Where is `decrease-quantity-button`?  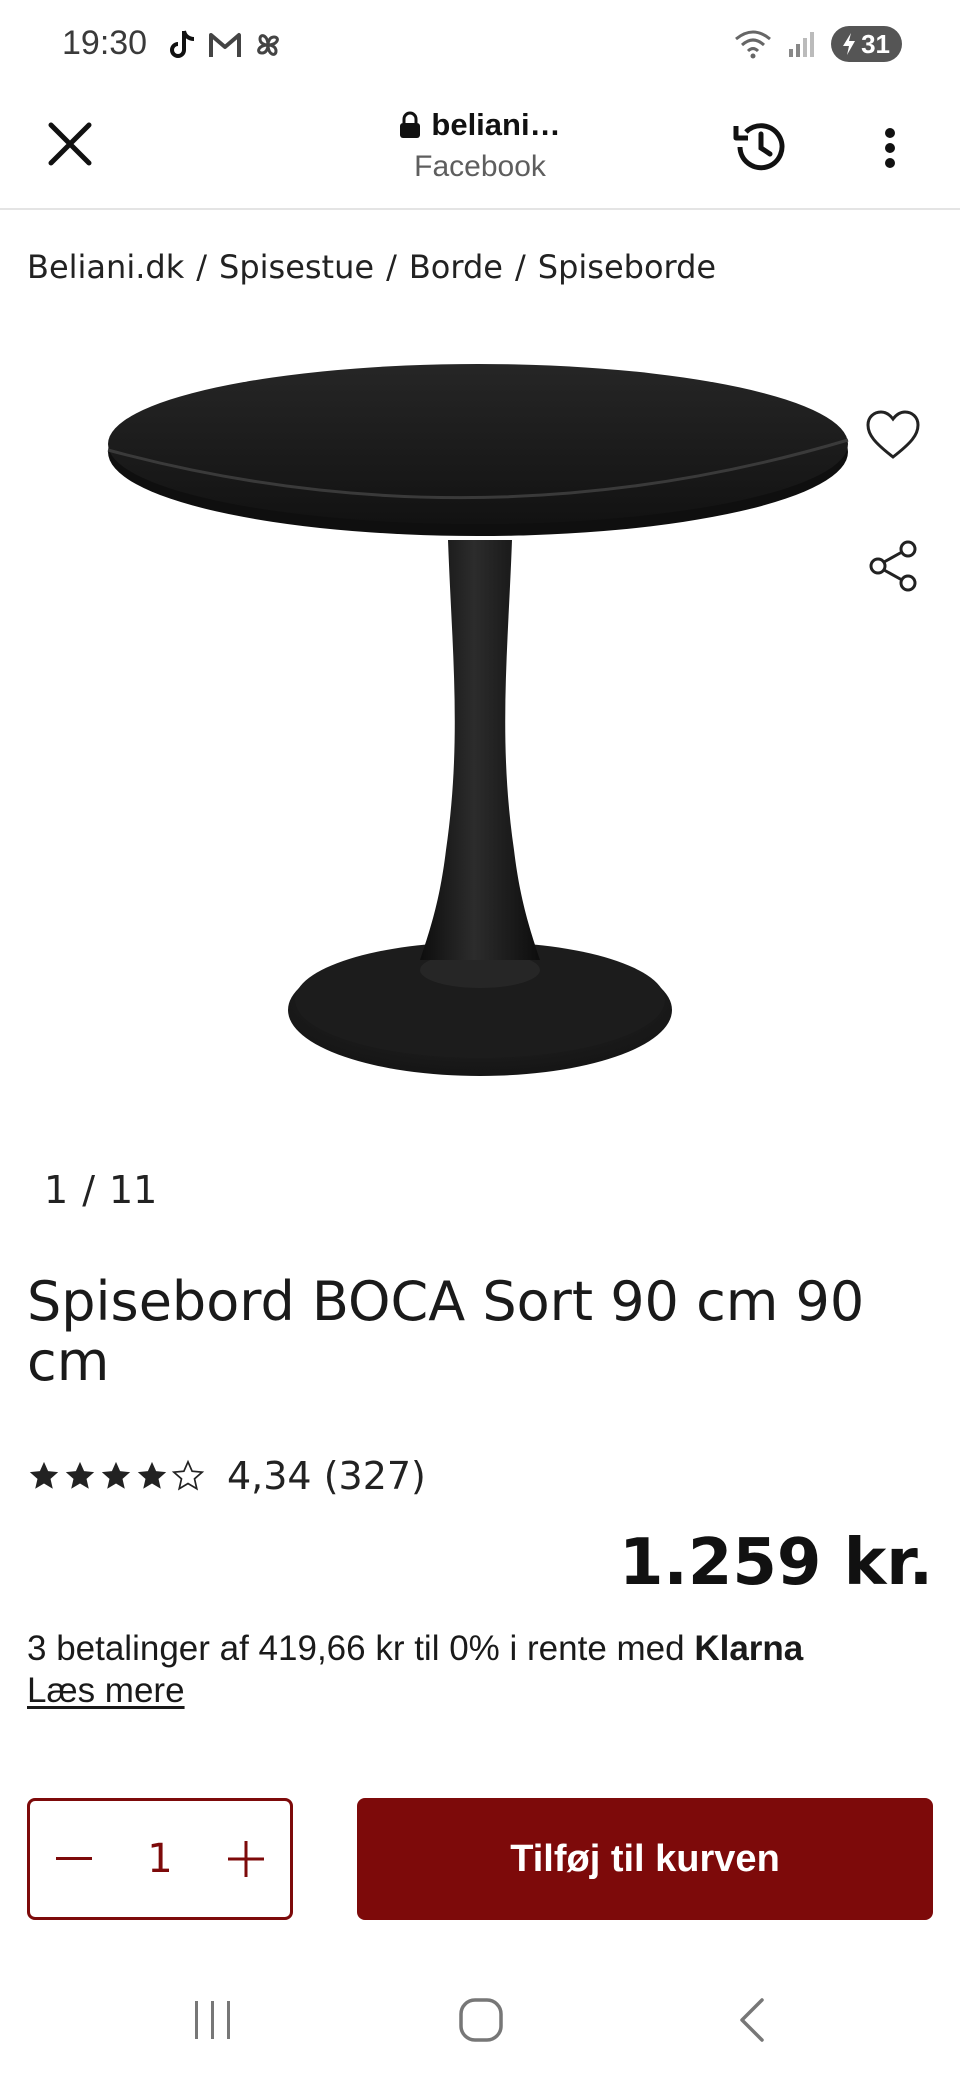
decrease-quantity-button is located at coordinates (74, 1859).